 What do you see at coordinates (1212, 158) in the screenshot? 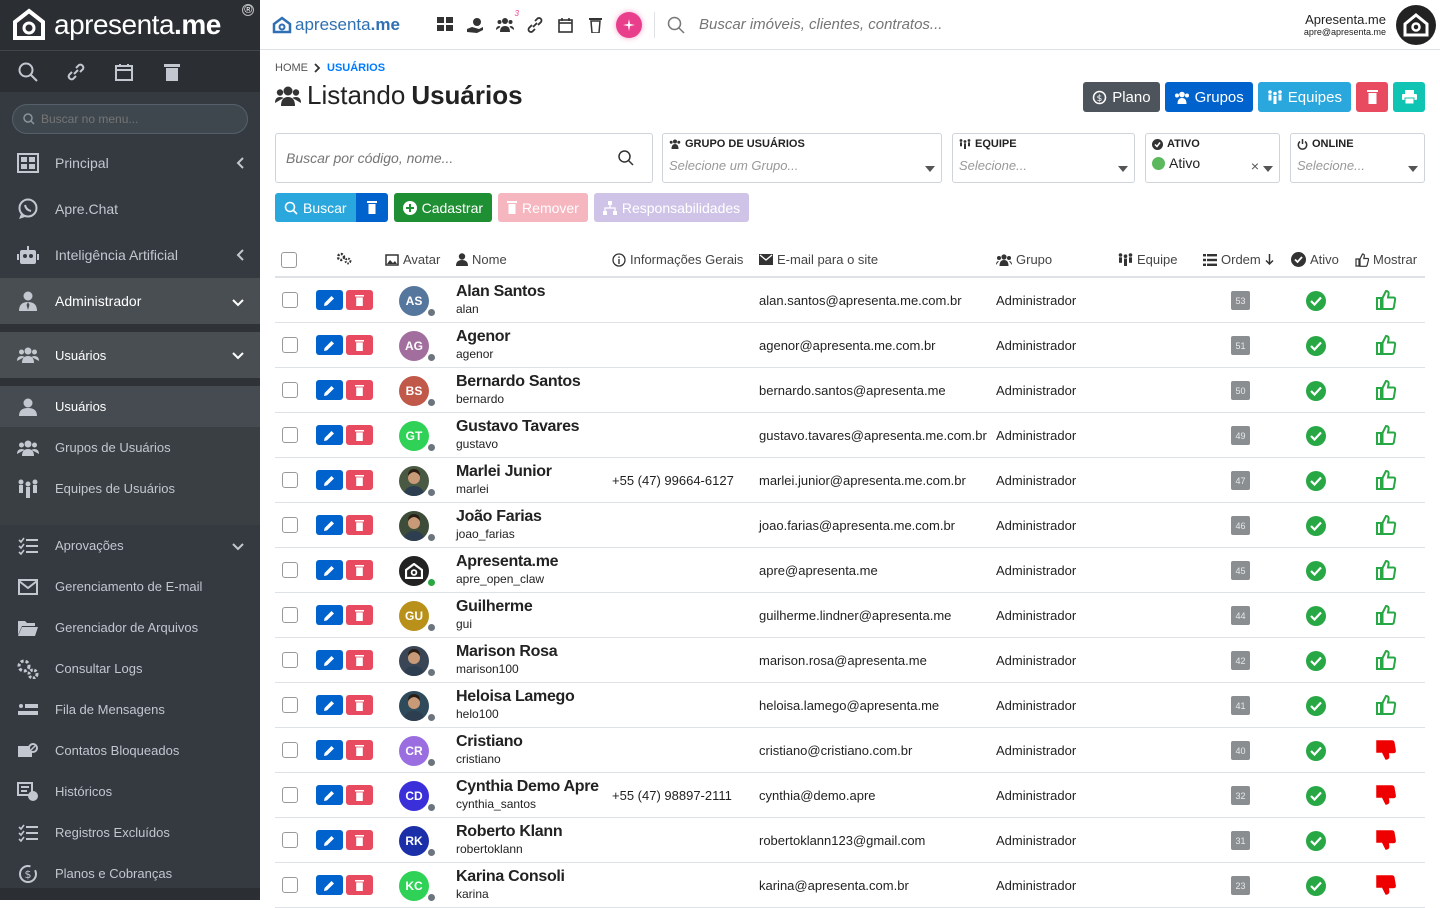
I see `filter-ativo: ATIVO Ativo ×` at bounding box center [1212, 158].